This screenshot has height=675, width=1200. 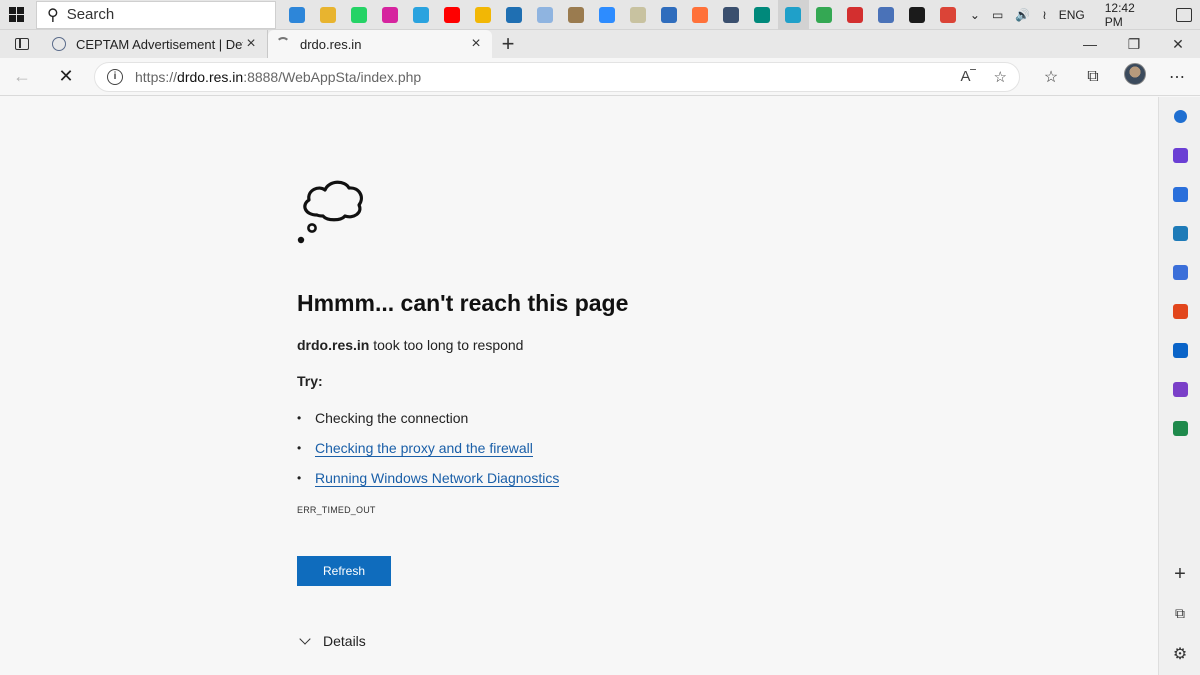 I want to click on sidebar-office-icon, so click(x=1180, y=311).